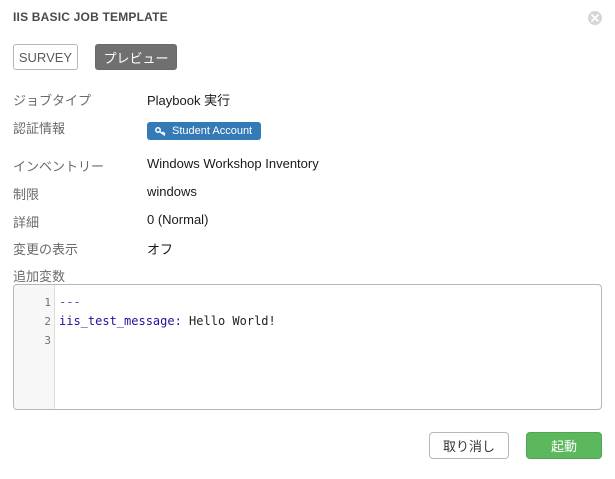 This screenshot has height=479, width=615. Describe the element at coordinates (52, 100) in the screenshot. I see `job-type-label: ジョブタイプ` at that location.